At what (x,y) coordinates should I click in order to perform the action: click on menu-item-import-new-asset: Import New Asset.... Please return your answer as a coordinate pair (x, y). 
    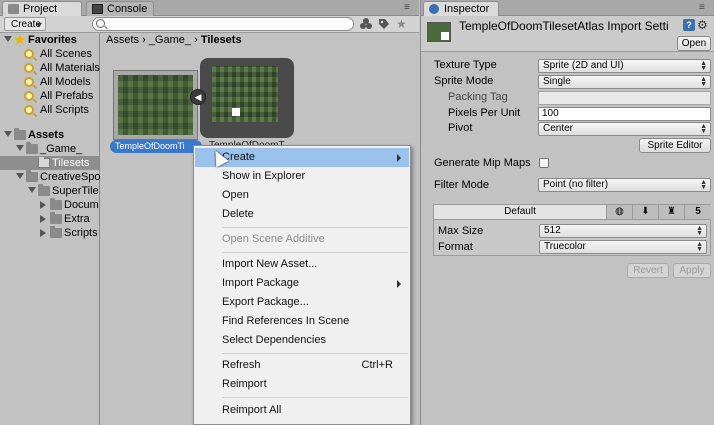
    Looking at the image, I should click on (302, 264).